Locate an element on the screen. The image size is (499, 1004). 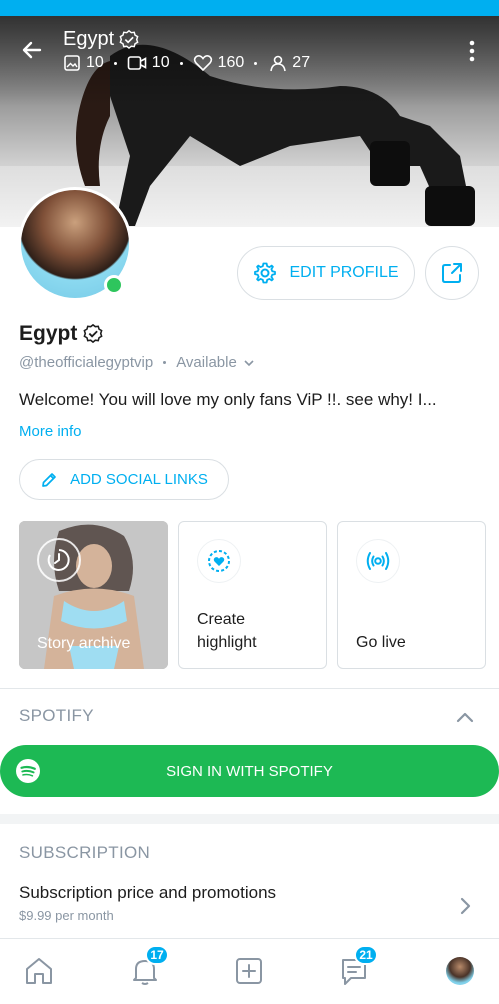
share-icon is located at coordinates (452, 273).